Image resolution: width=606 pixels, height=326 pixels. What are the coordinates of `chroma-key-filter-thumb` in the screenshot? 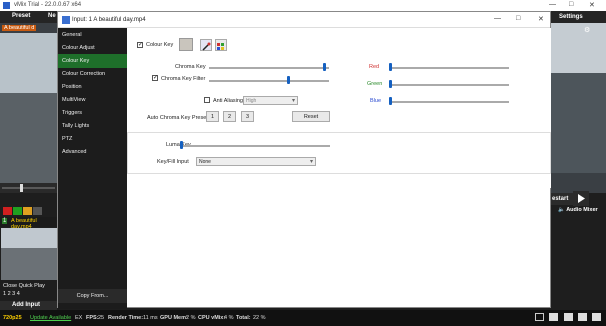 It's located at (288, 80).